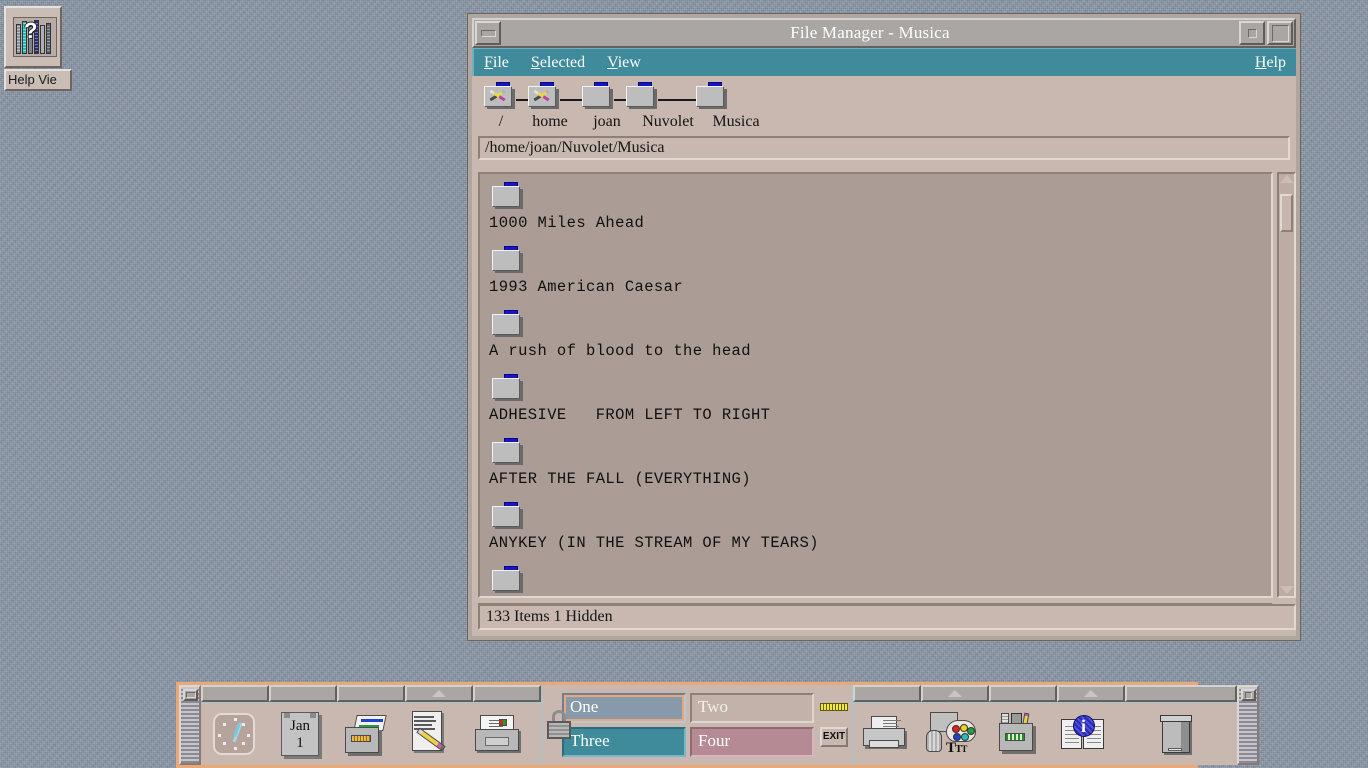  What do you see at coordinates (1286, 385) in the screenshot?
I see `scrollbar-vertical` at bounding box center [1286, 385].